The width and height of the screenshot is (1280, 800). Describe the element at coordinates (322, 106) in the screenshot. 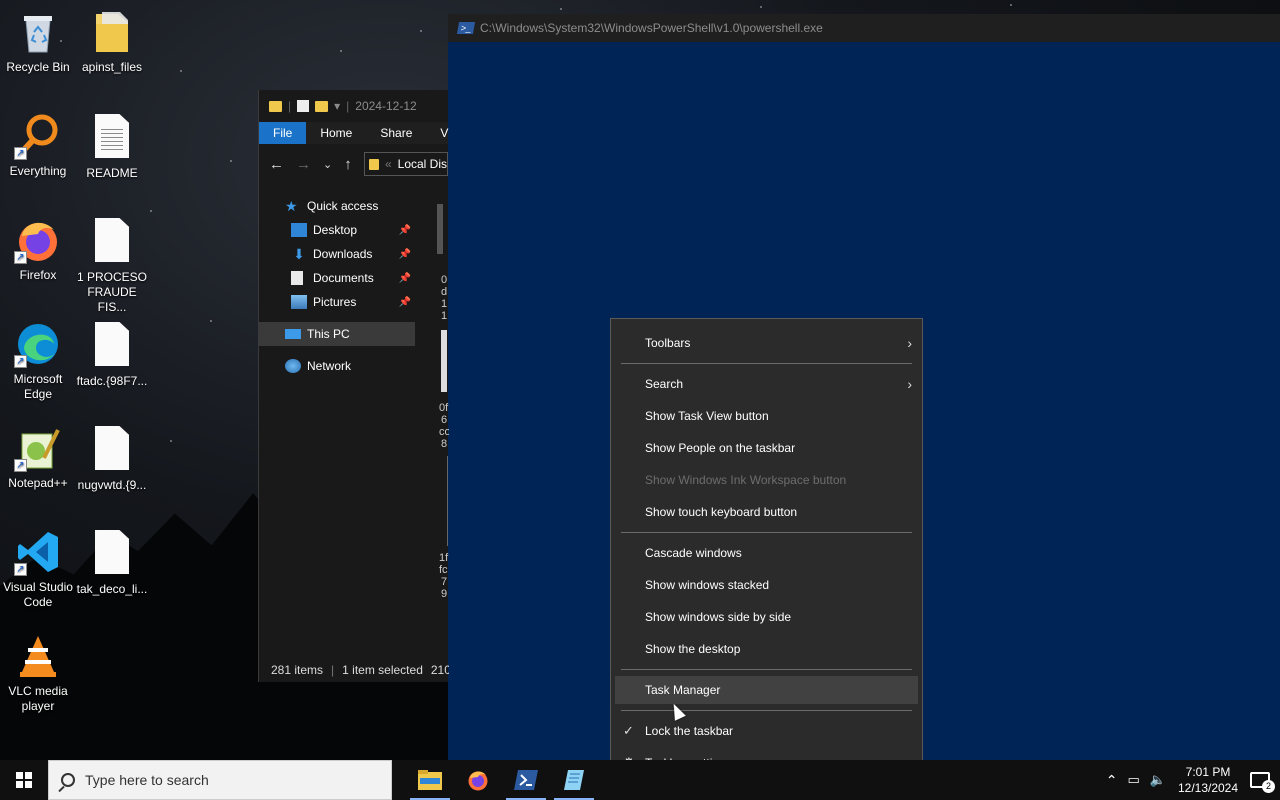

I see `new-folder-icon` at that location.